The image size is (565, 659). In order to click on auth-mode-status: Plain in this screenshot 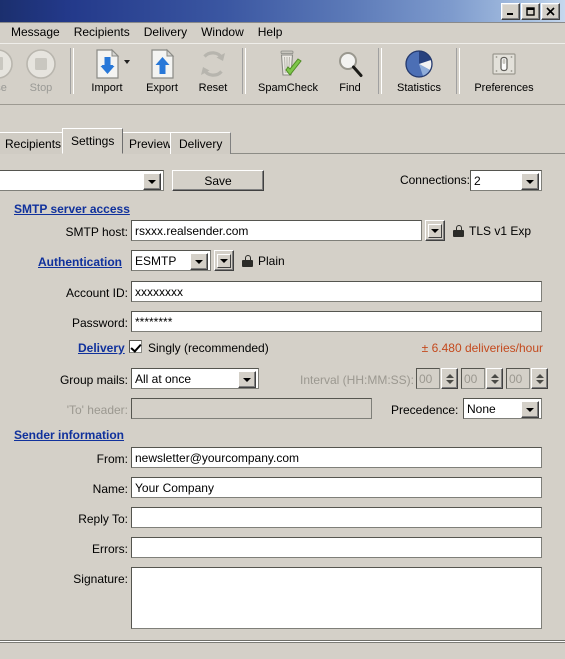, I will do `click(263, 261)`.